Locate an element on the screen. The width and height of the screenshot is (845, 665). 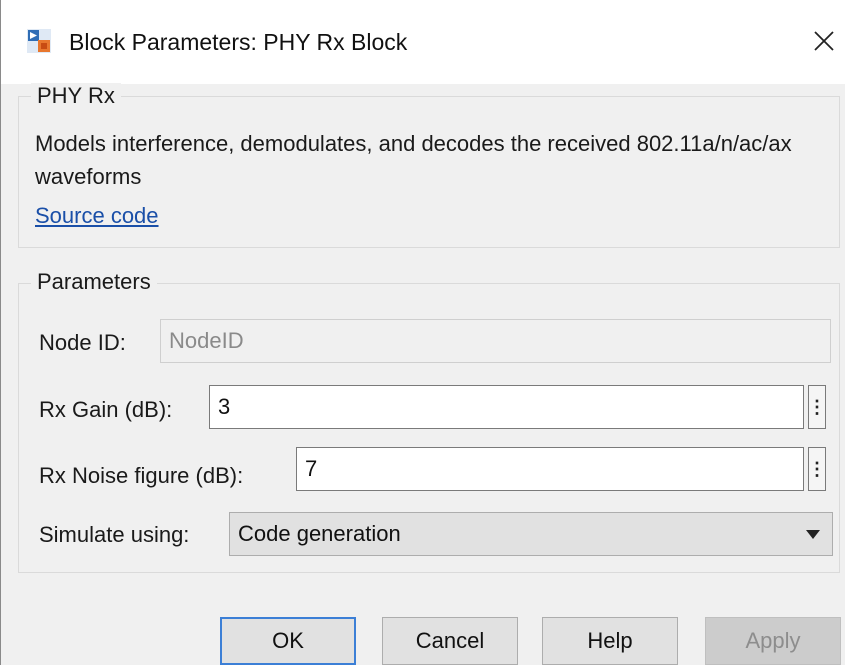
chevron-down-icon is located at coordinates (813, 534).